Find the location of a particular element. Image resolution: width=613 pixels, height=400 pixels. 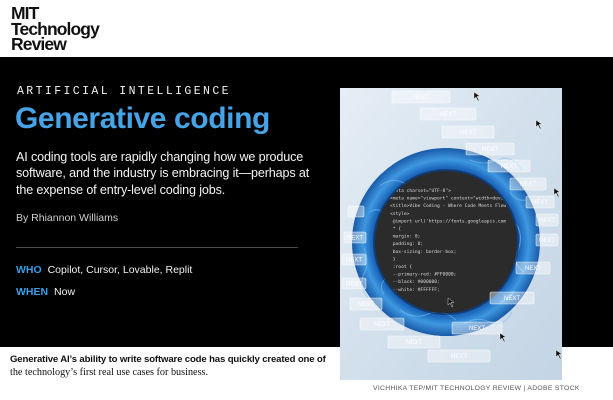

who-value: Copilot, Cursor, Lovable, Replit is located at coordinates (120, 270).